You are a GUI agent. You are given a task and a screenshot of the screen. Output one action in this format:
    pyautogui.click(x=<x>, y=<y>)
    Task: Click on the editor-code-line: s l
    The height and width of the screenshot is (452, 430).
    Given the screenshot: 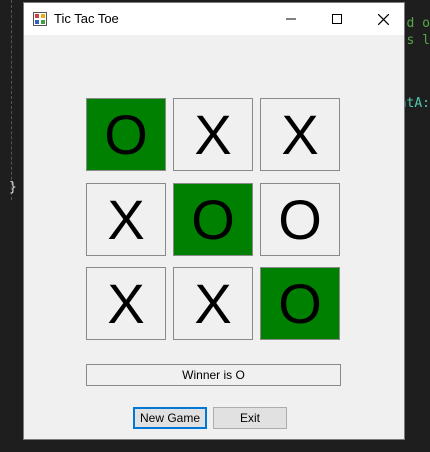 What is the action you would take?
    pyautogui.click(x=418, y=40)
    